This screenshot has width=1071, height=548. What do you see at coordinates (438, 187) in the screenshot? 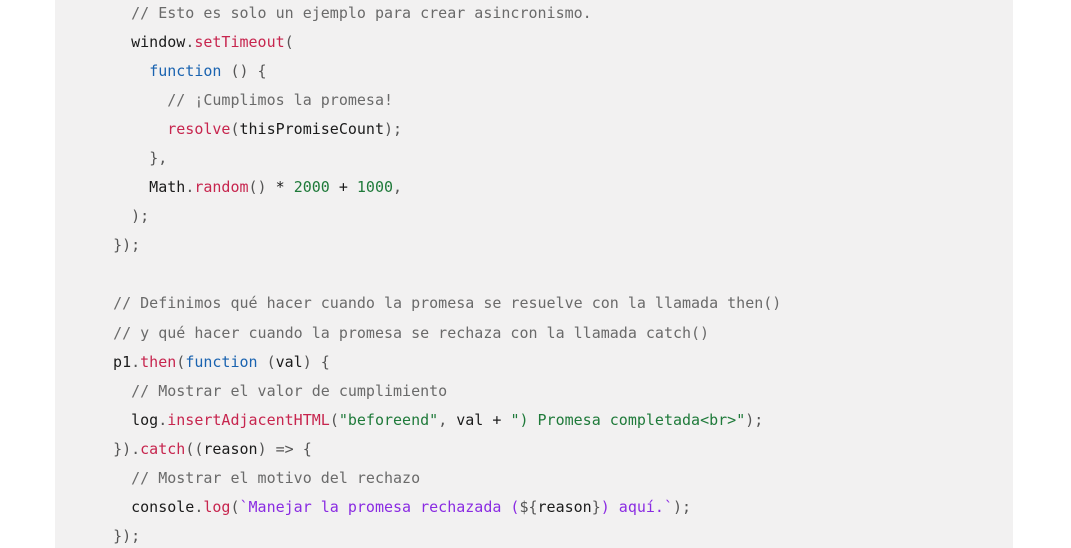
I see `code-line: Math.random() * 2000 + 1000,` at bounding box center [438, 187].